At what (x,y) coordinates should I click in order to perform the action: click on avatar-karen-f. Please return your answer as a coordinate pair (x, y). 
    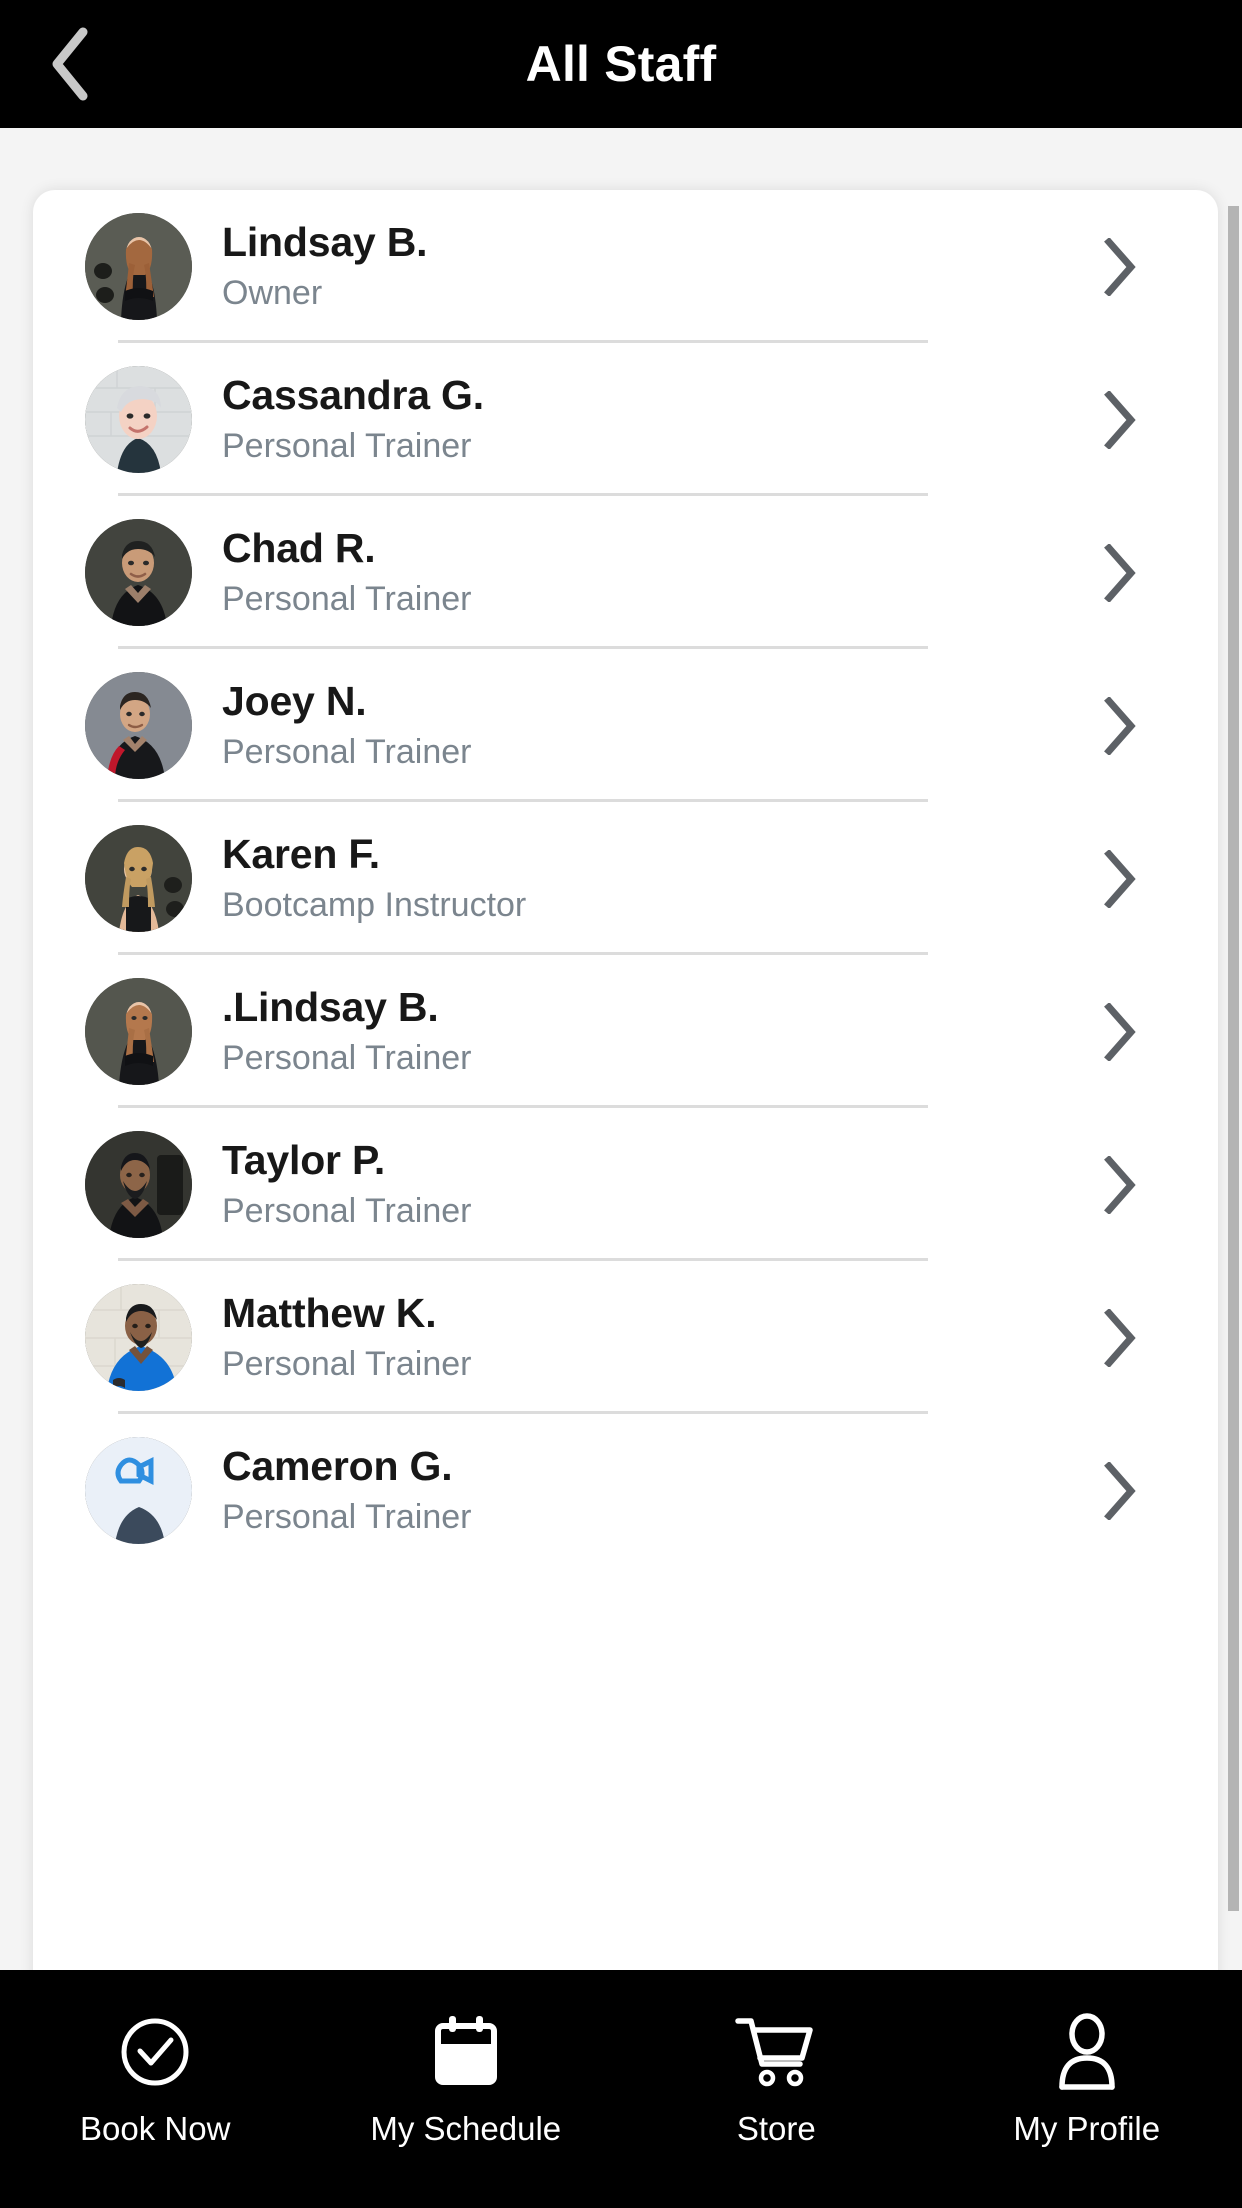
    Looking at the image, I should click on (138, 878).